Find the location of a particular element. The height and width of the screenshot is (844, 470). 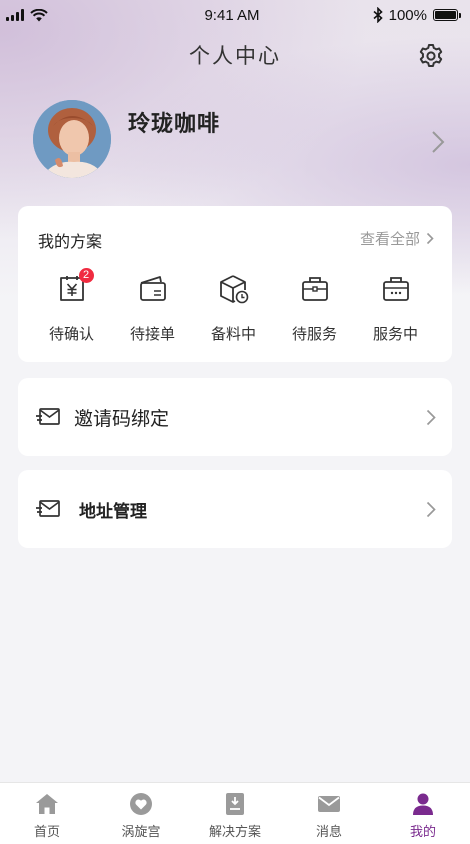

status-bar: 9:41 AM 100% is located at coordinates (235, 15).